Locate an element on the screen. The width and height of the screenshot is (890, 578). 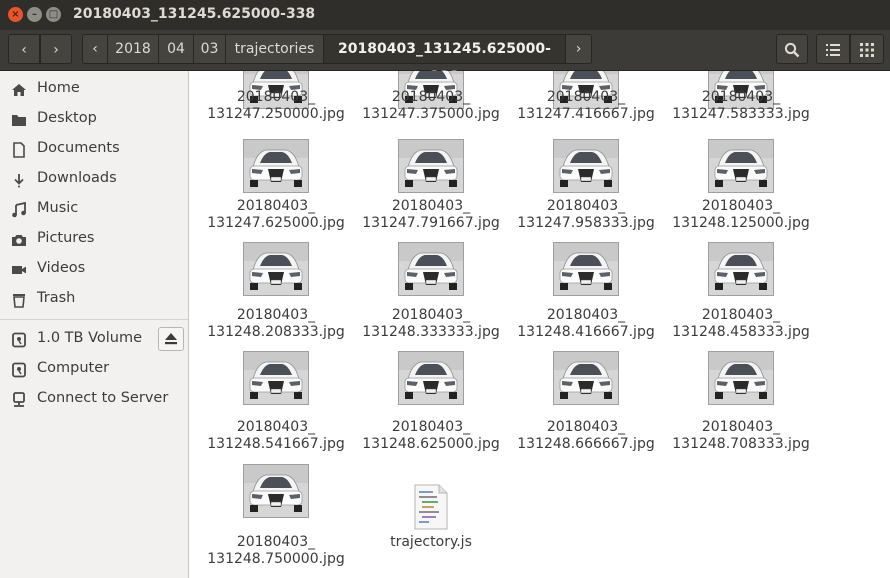
file-name: trajectory.js is located at coordinates (431, 542).